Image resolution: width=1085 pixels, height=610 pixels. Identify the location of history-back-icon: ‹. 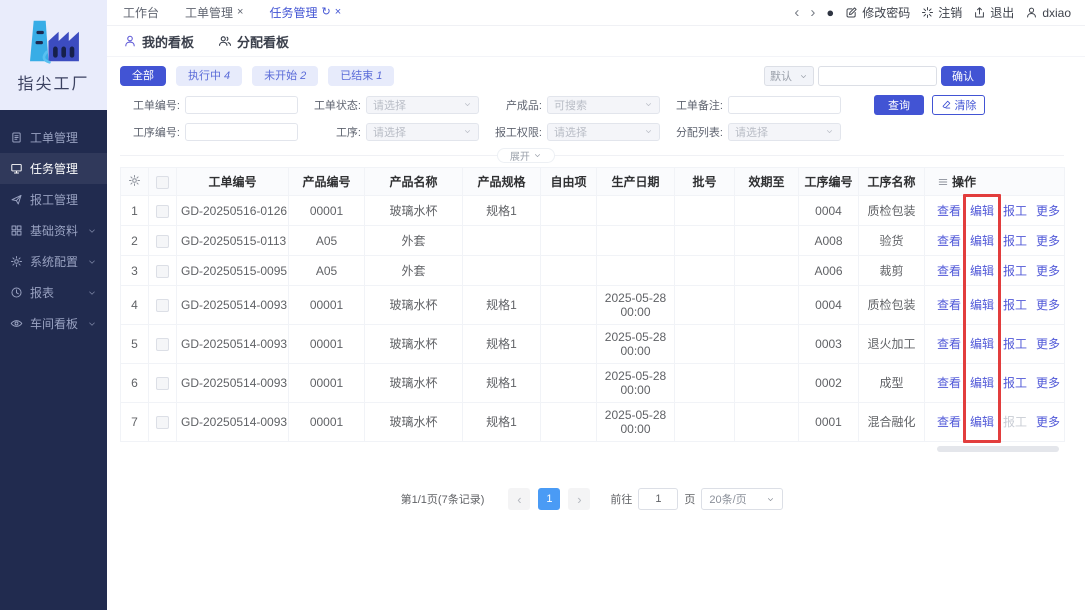
(796, 12).